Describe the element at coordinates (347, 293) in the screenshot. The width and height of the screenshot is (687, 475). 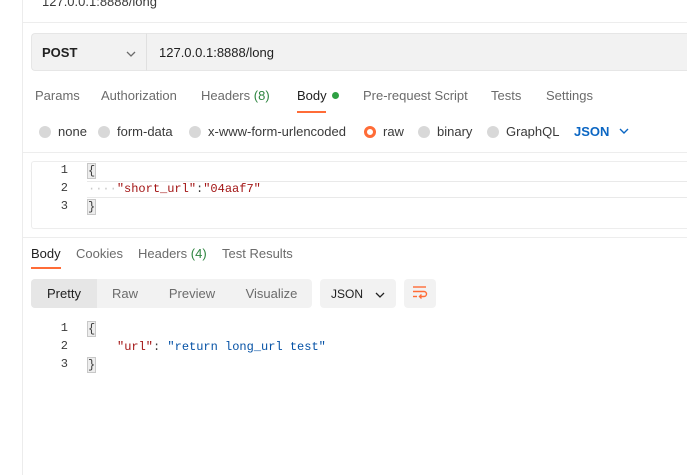
I see `response-format-label: JSON` at that location.